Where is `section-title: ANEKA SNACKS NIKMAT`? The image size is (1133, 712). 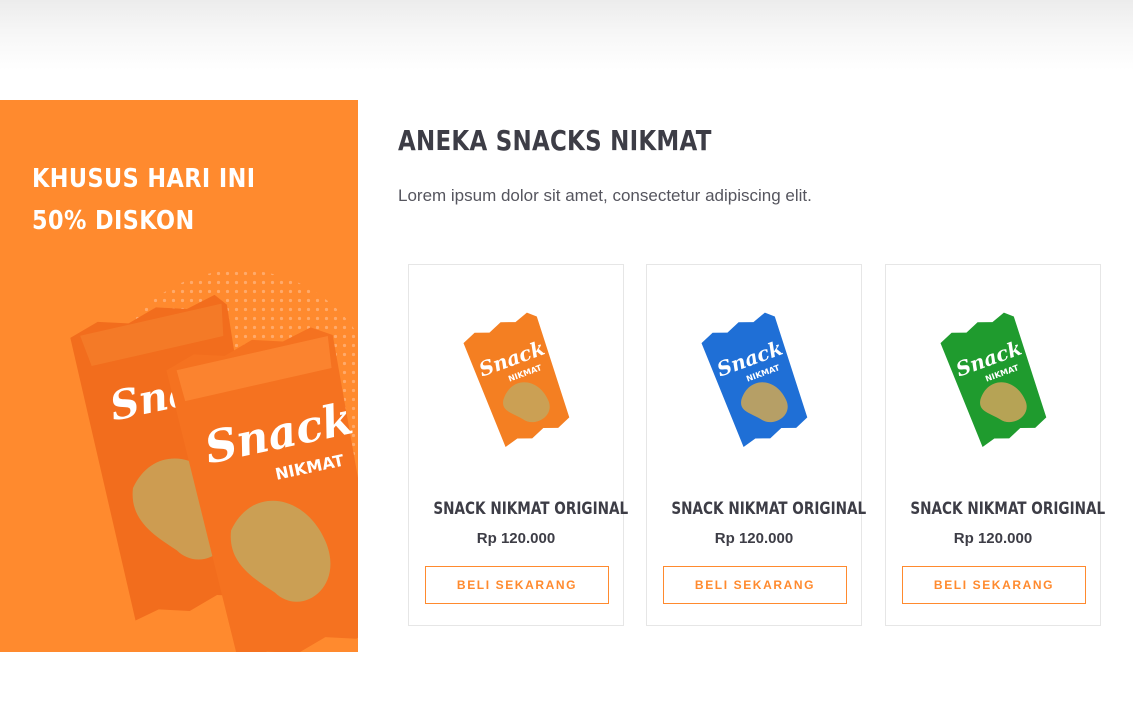
section-title: ANEKA SNACKS NIKMAT is located at coordinates (555, 140).